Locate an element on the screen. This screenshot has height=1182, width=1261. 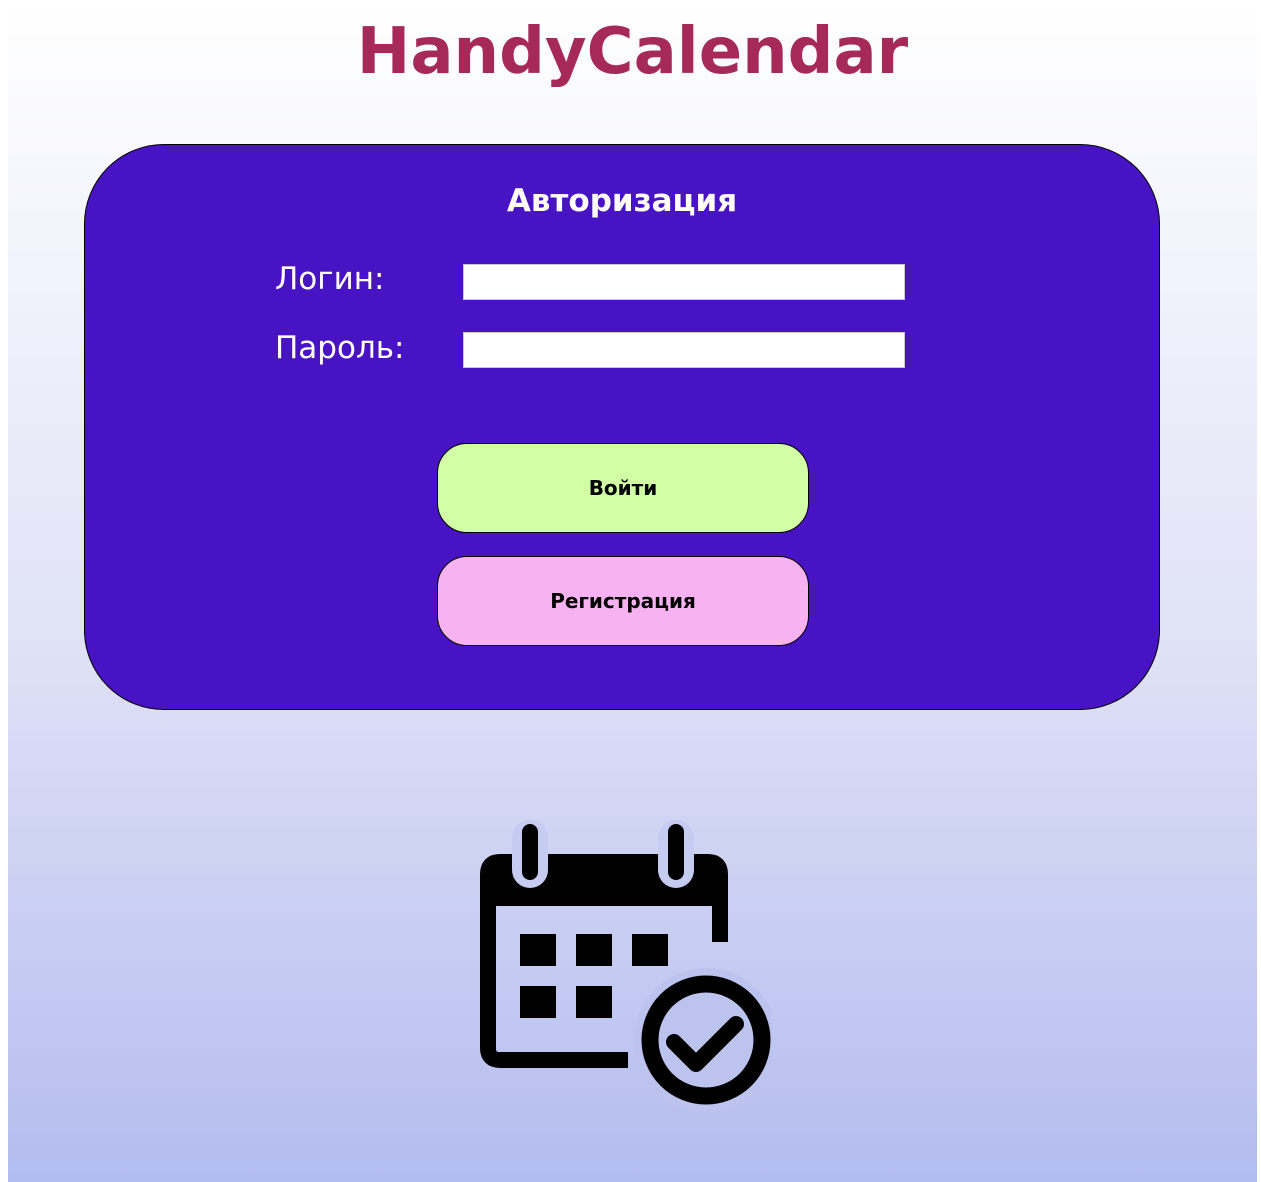
login-input is located at coordinates (684, 282).